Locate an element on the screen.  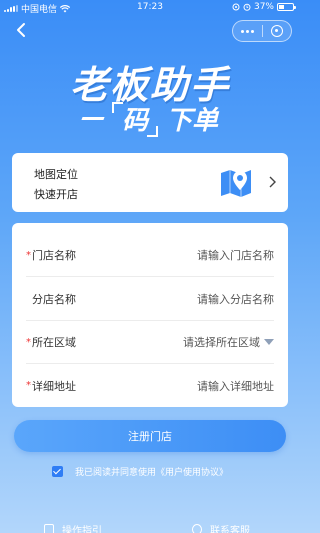
status-bar: 中国电信 17:23 37% is located at coordinates (150, 8).